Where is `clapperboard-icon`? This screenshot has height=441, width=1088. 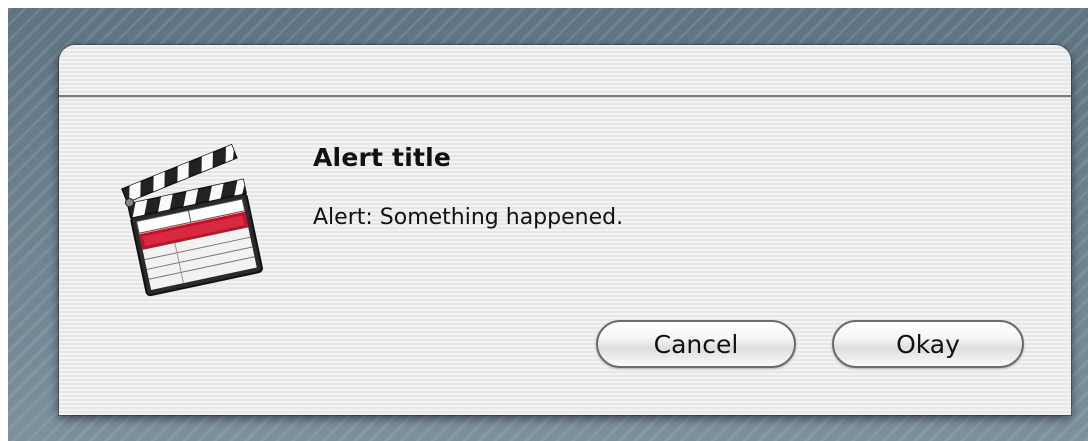
clapperboard-icon is located at coordinates (192, 220).